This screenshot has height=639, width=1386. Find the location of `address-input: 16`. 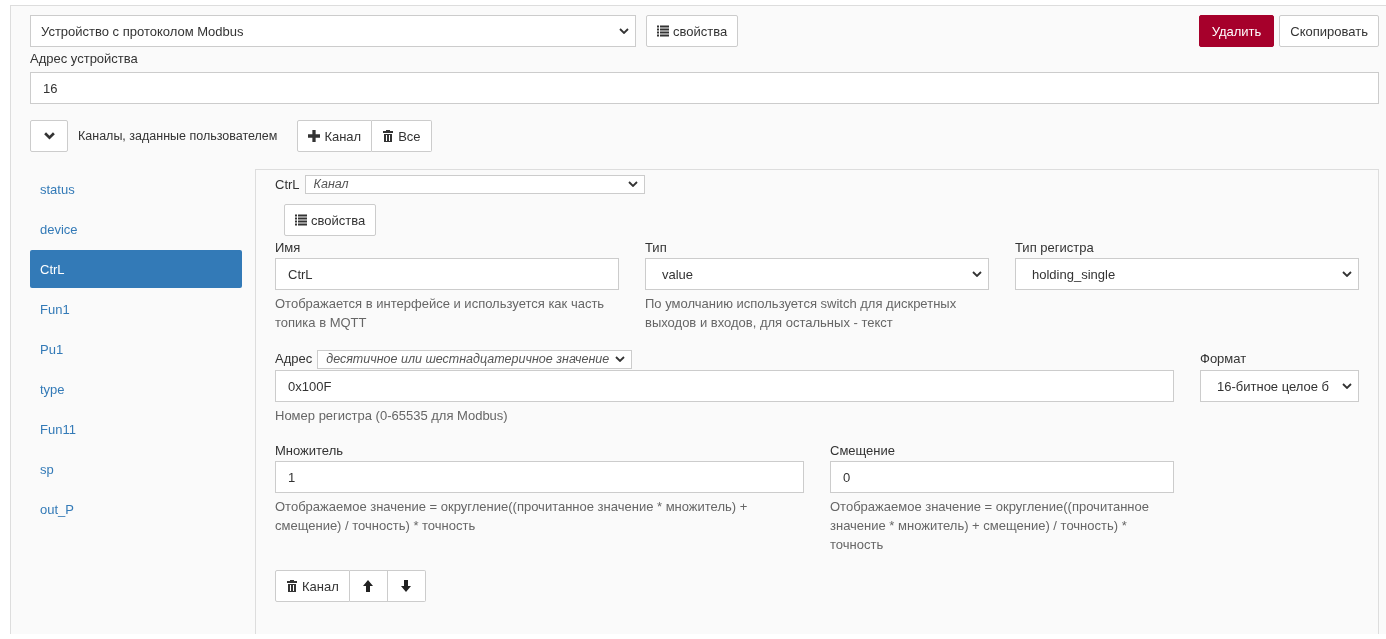

address-input: 16 is located at coordinates (704, 88).